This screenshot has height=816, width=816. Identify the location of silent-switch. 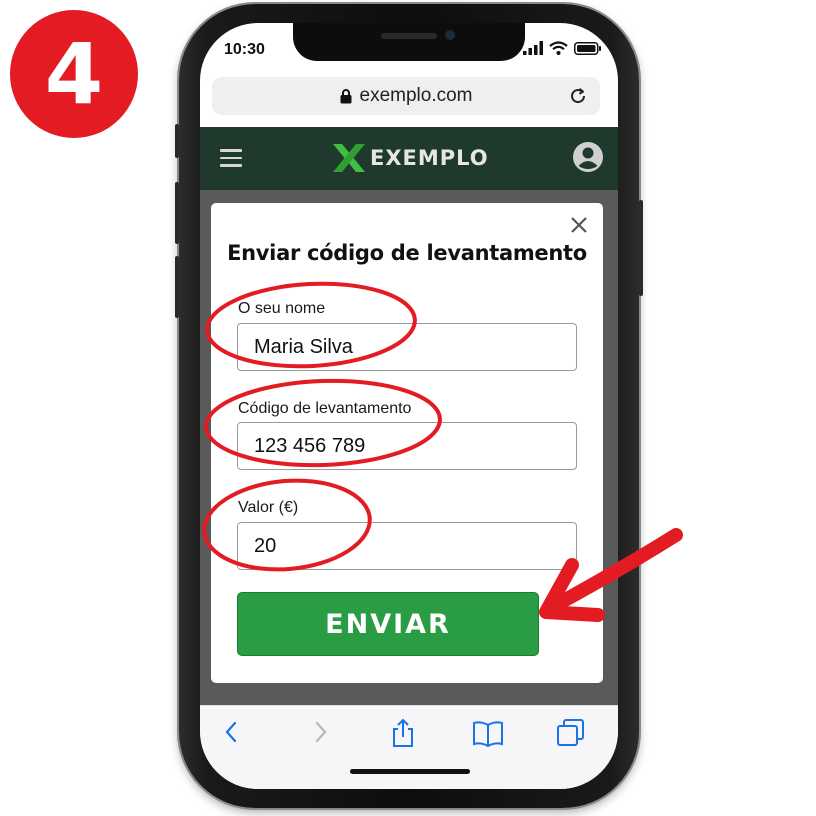
(177, 141).